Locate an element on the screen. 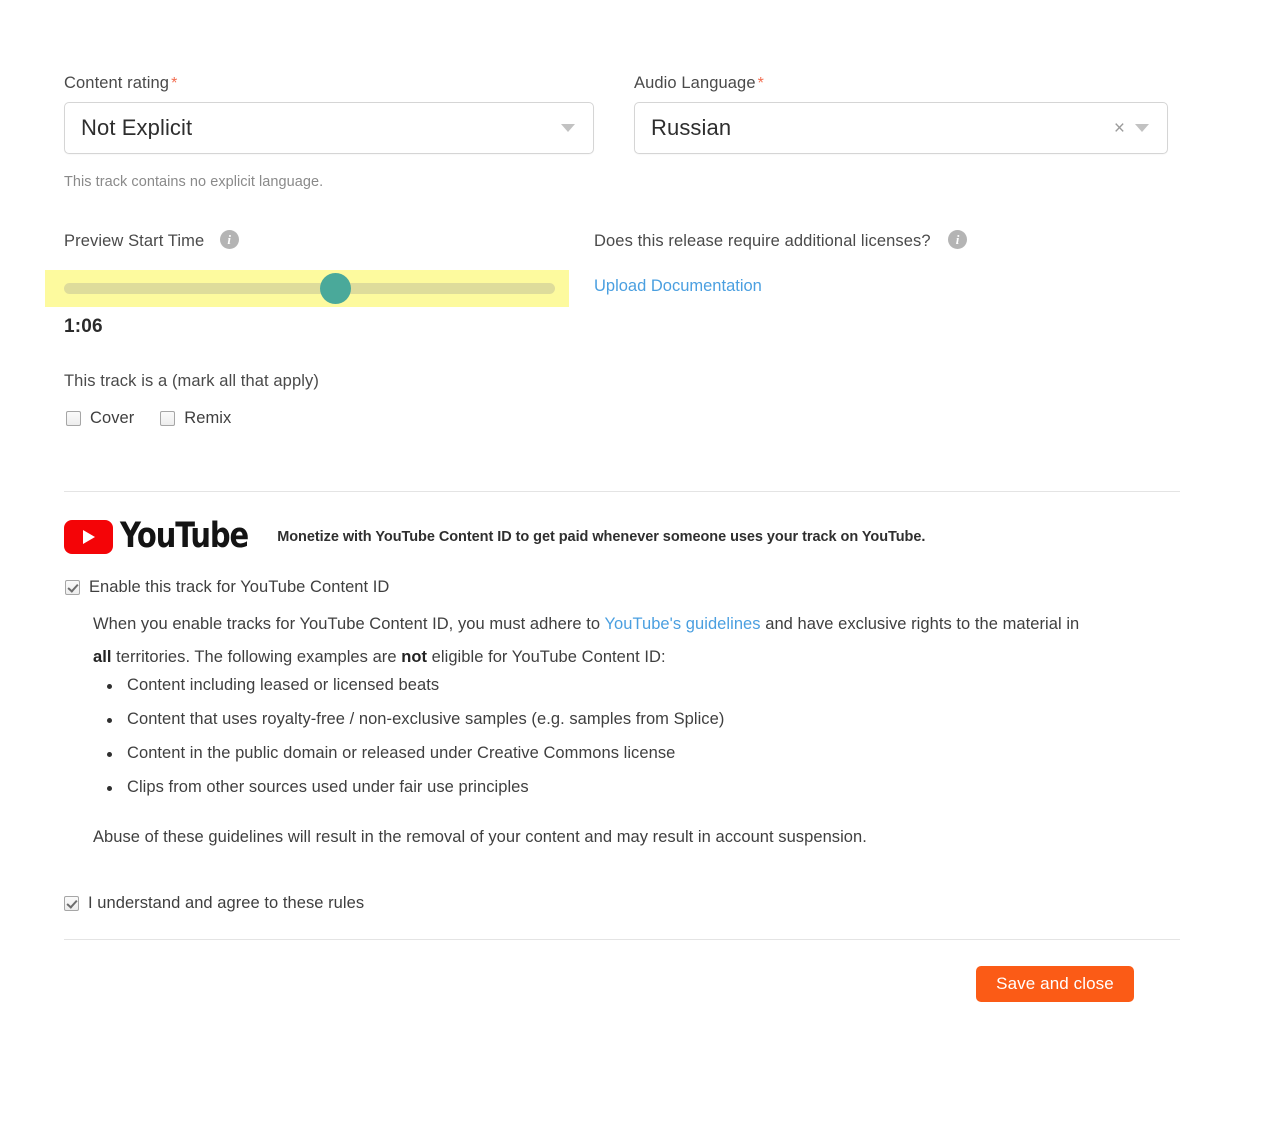 The image size is (1272, 1140). section-divider-top is located at coordinates (622, 491).